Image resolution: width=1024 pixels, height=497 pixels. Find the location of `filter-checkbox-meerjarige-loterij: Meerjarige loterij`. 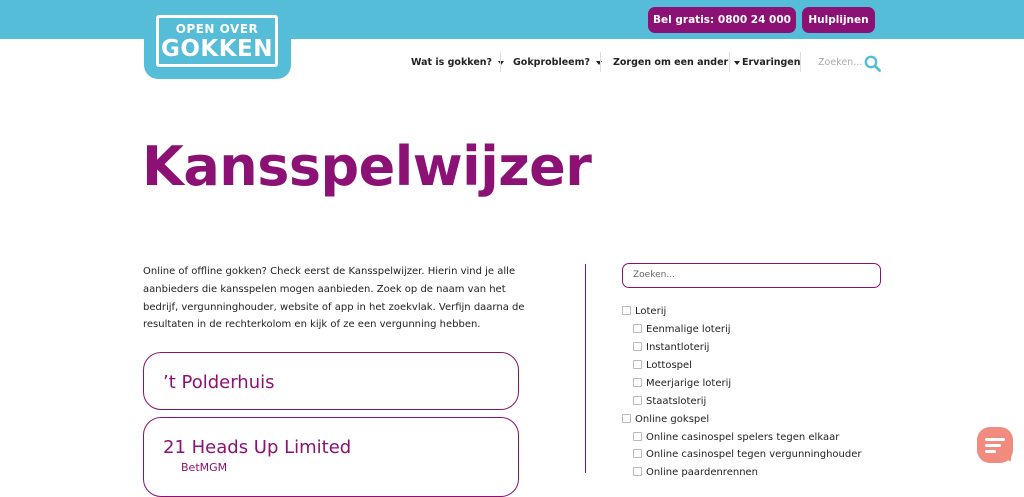

filter-checkbox-meerjarige-loterij: Meerjarige loterij is located at coordinates (682, 384).